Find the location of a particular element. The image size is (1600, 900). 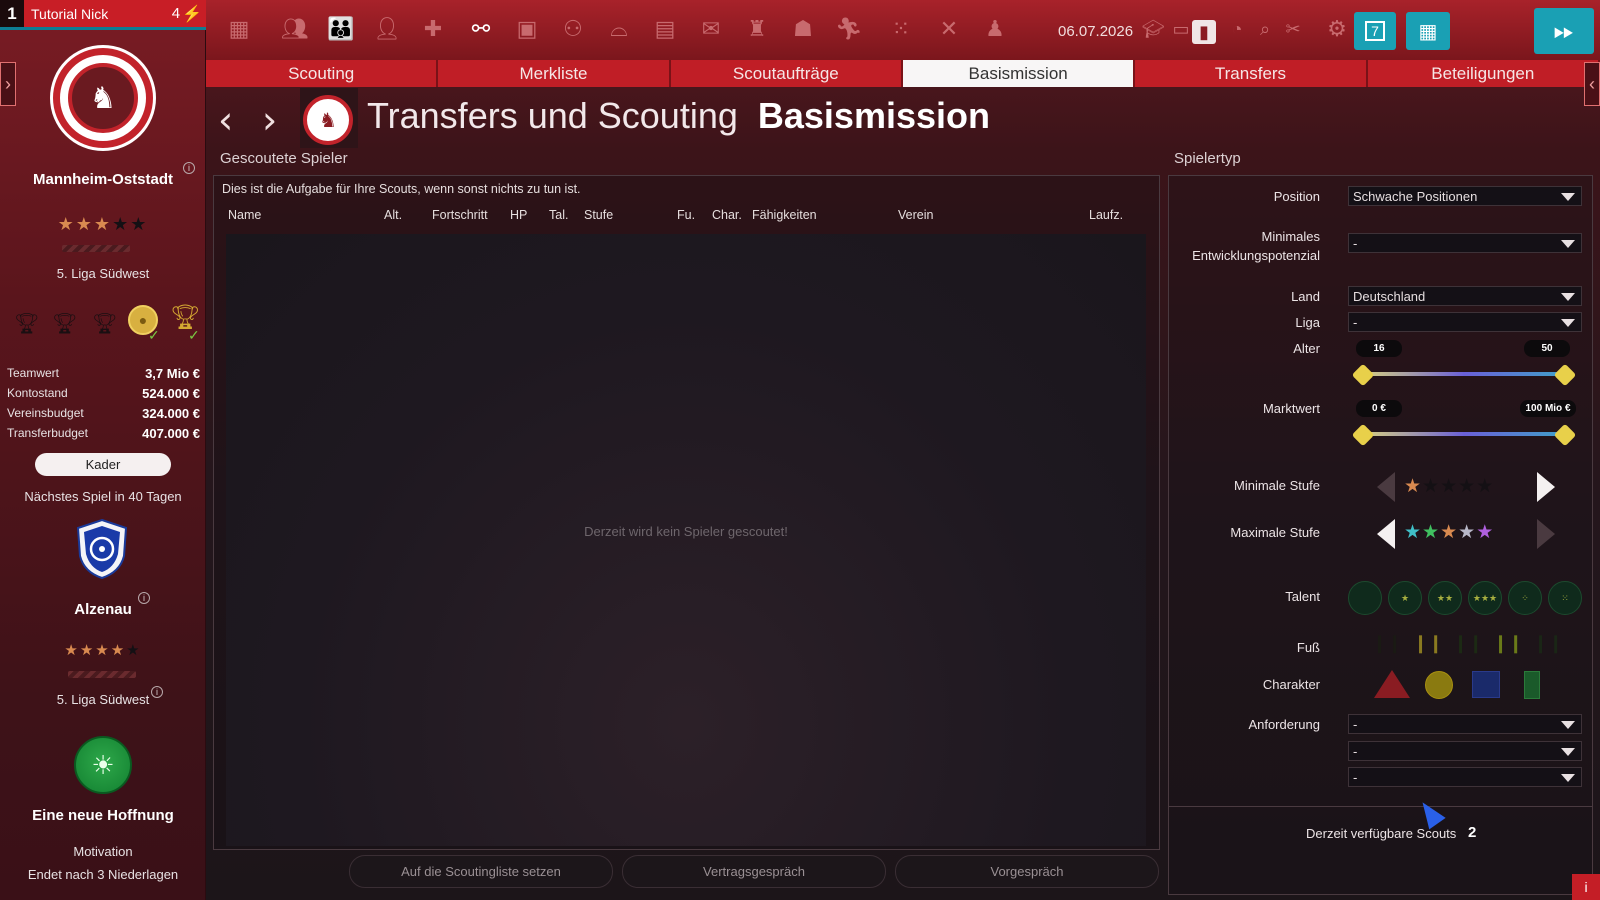

calendar-icon: ▣ is located at coordinates (527, 29).